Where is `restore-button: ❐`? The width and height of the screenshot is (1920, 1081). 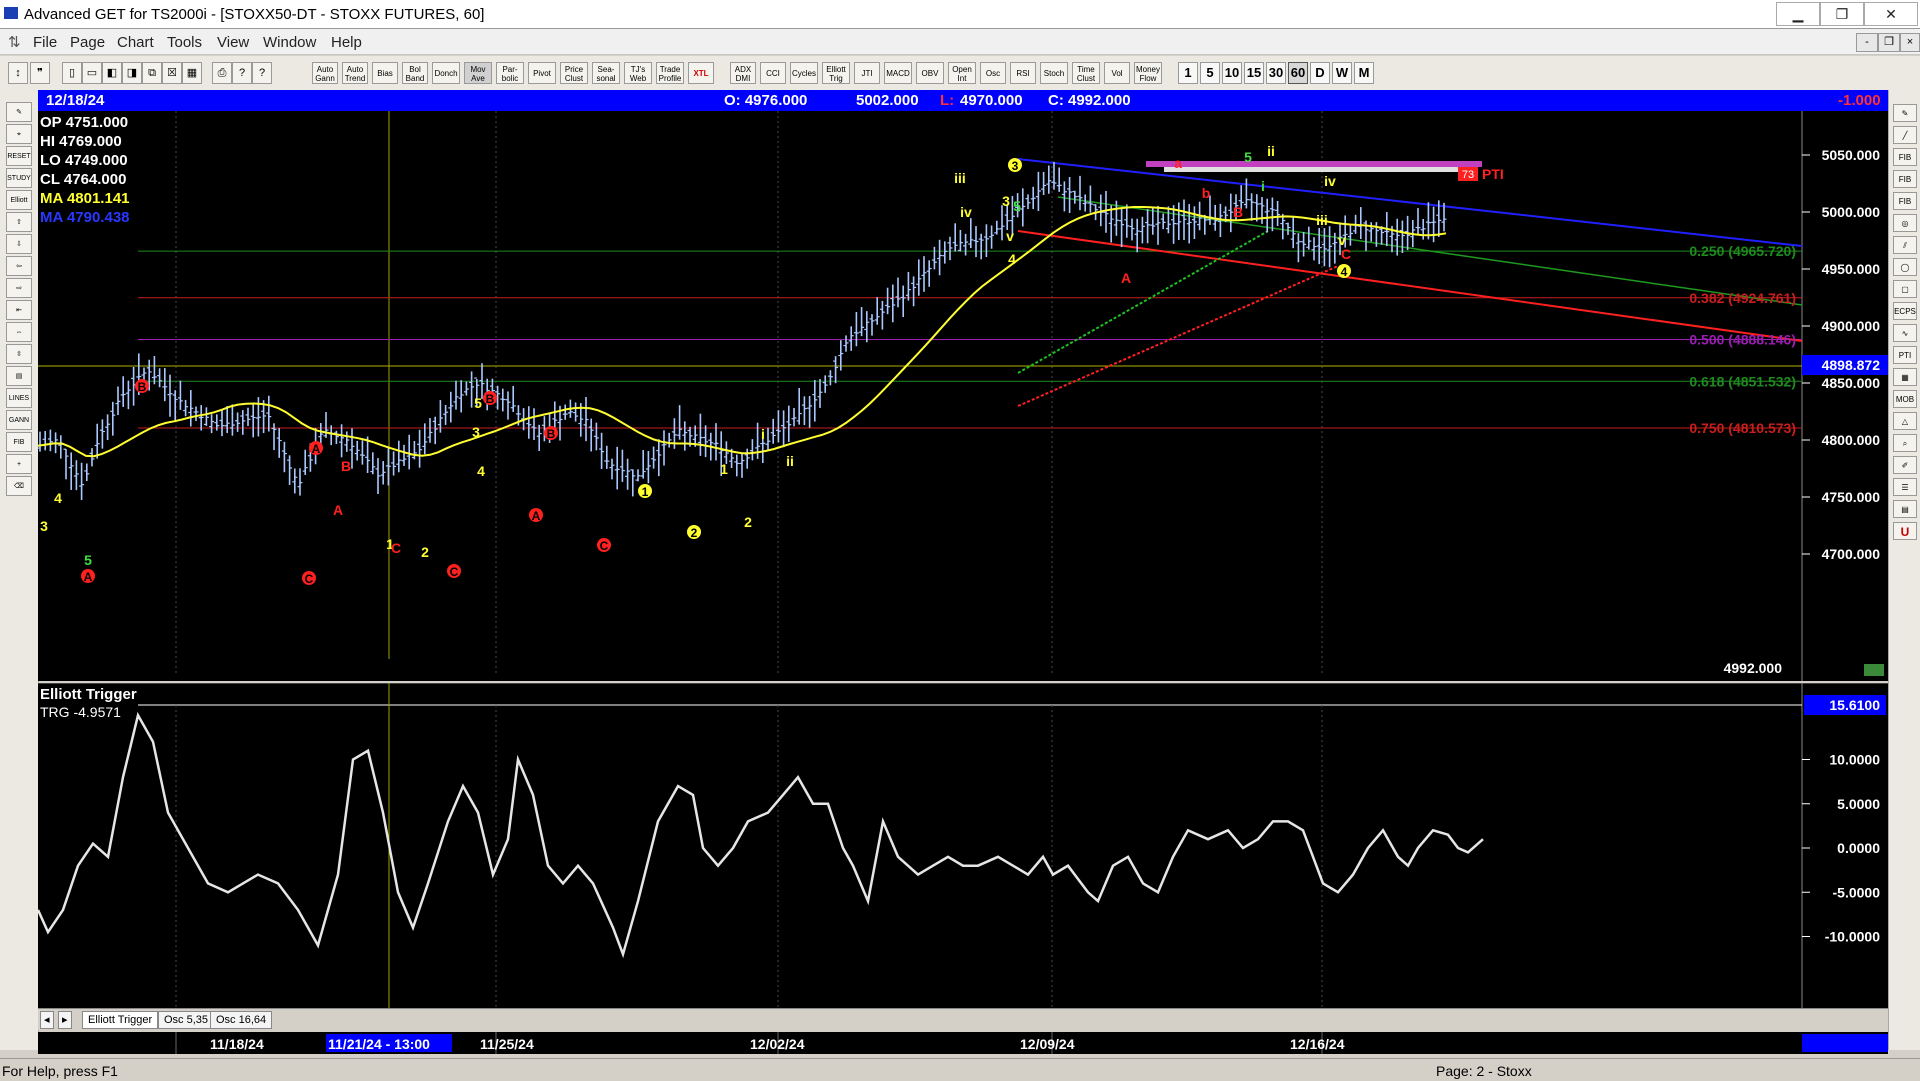
restore-button: ❐ is located at coordinates (1842, 14).